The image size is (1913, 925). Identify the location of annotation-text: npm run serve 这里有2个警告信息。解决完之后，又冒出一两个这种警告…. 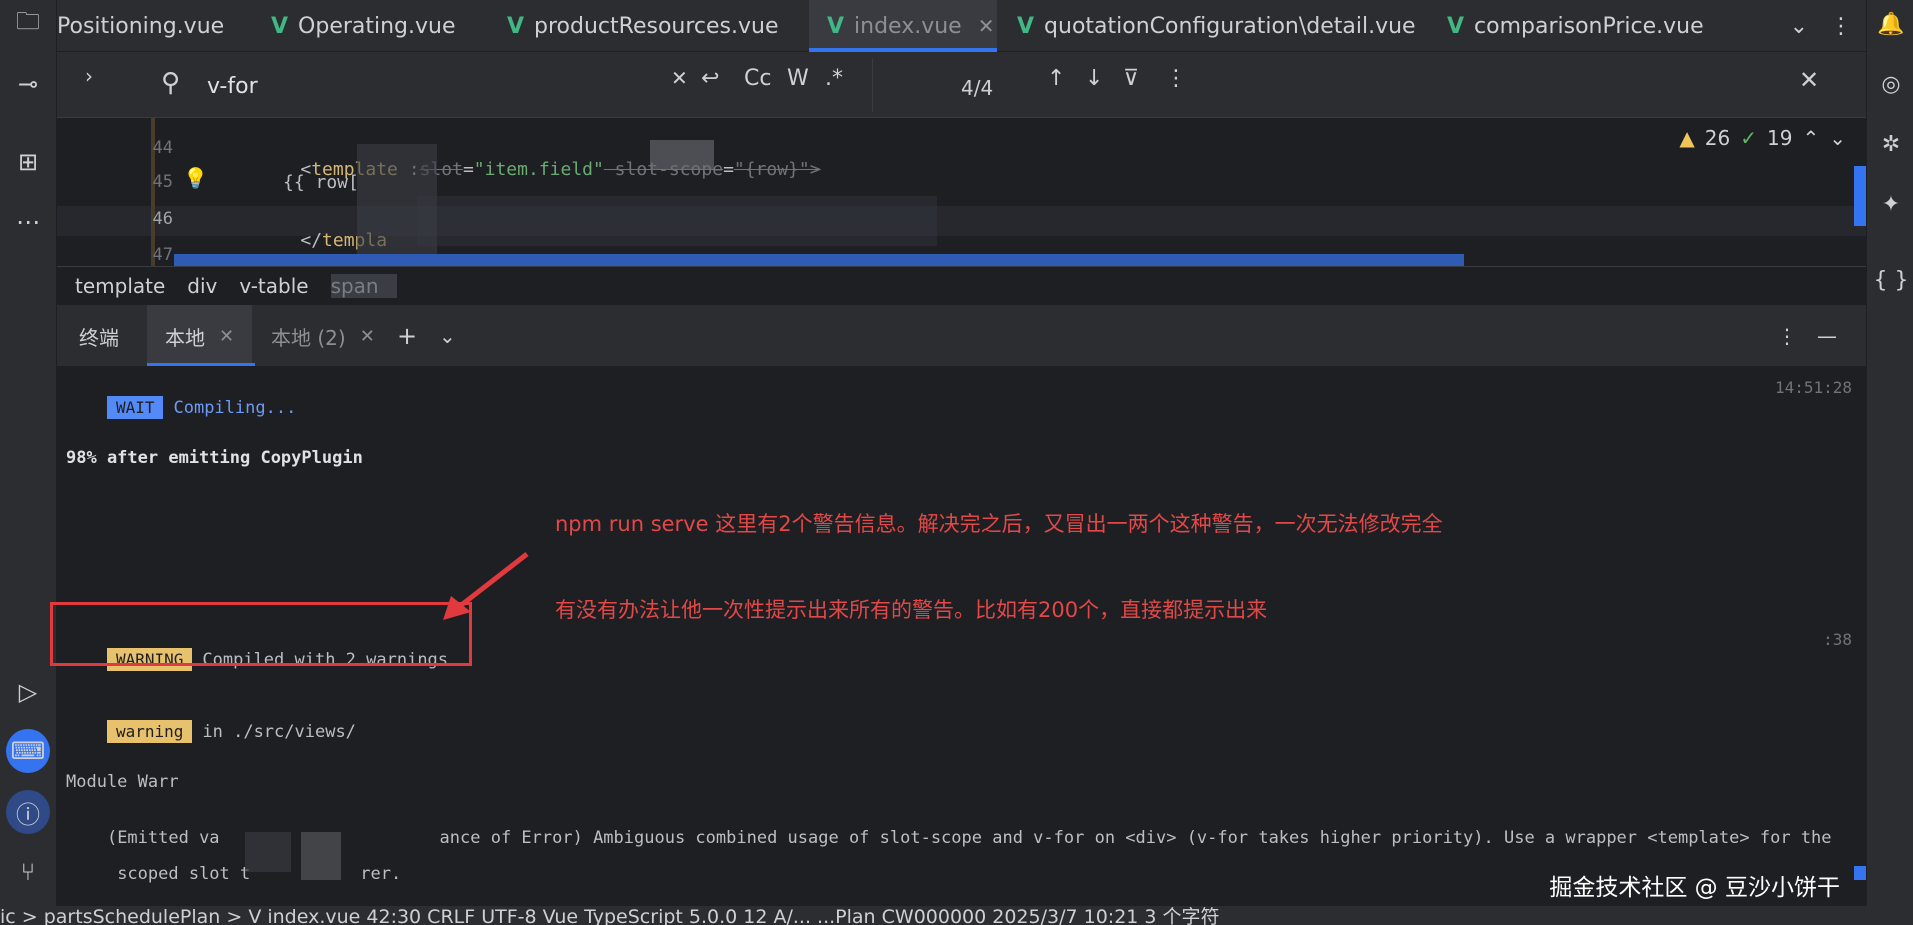
(999, 524).